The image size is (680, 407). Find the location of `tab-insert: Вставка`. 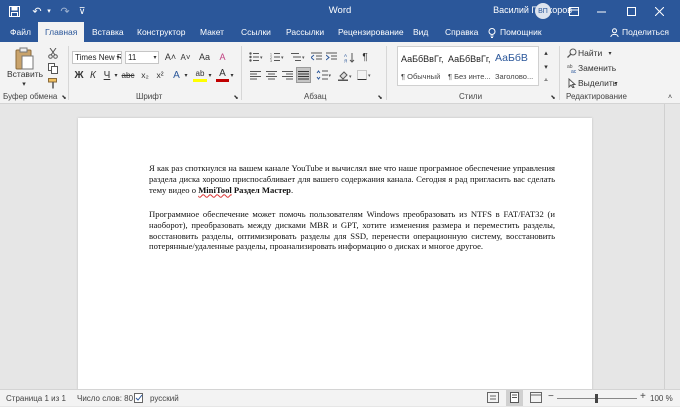

tab-insert: Вставка is located at coordinates (108, 32).